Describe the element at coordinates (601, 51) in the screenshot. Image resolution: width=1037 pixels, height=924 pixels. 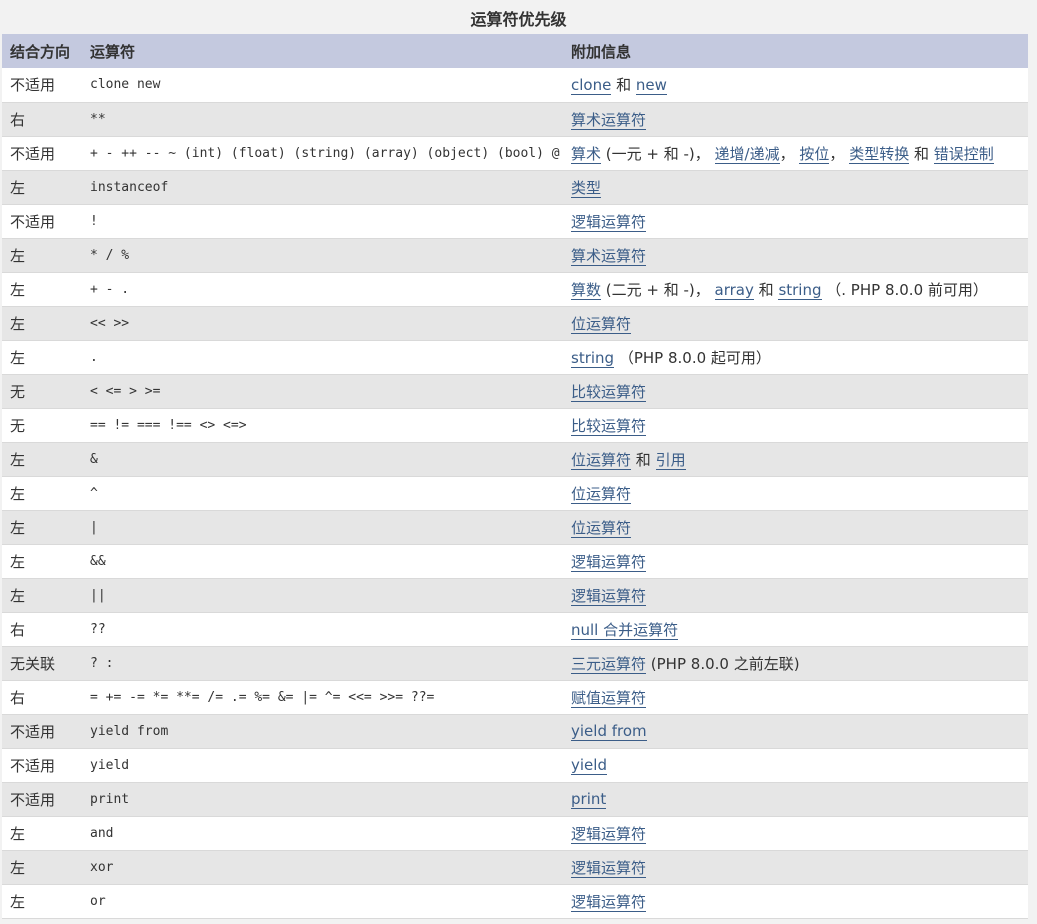
I see `header-additional-info: 附加信息` at that location.